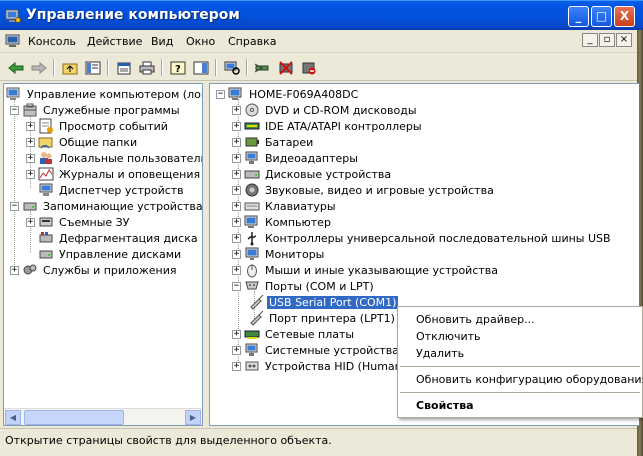 The height and width of the screenshot is (456, 643). What do you see at coordinates (296, 158) in the screenshot?
I see `device-tree-item: + Видеоадаптеры` at bounding box center [296, 158].